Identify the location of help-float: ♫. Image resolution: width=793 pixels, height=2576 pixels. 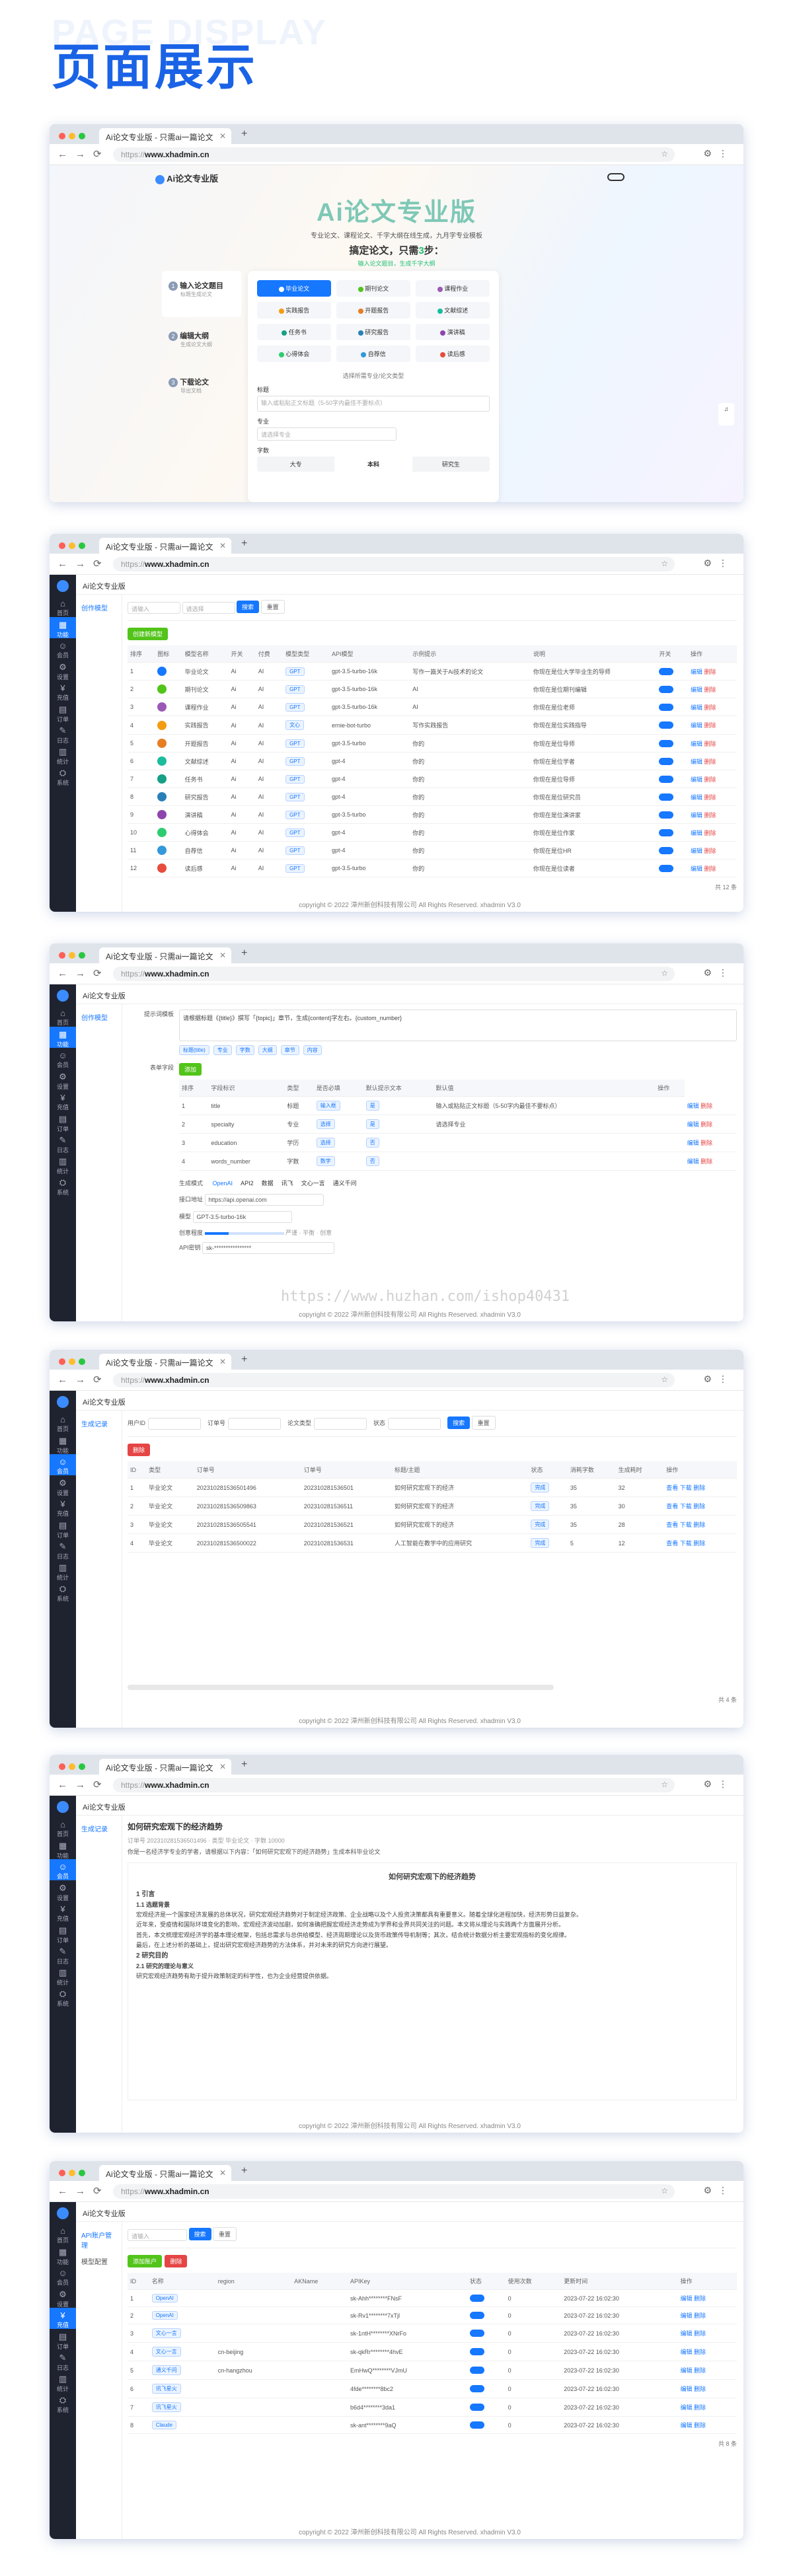
(726, 414).